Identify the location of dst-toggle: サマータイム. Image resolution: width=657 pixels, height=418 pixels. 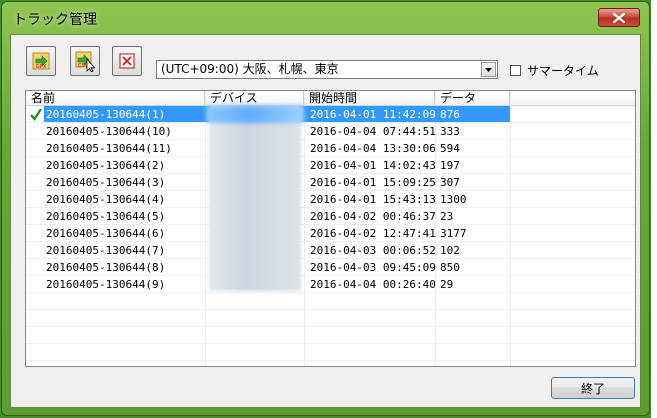
(554, 70).